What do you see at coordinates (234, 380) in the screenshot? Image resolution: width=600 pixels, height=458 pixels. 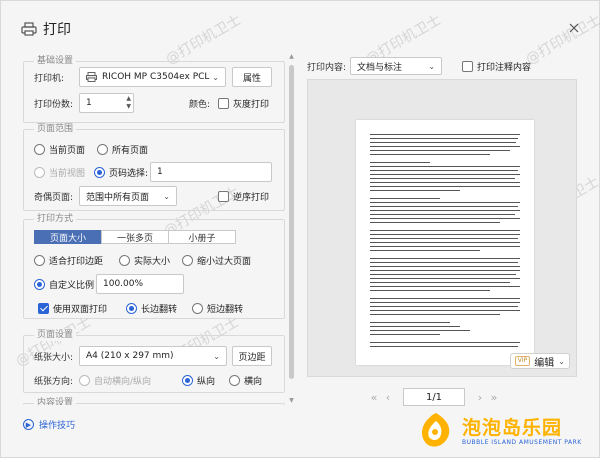 I see `radio-landscape` at bounding box center [234, 380].